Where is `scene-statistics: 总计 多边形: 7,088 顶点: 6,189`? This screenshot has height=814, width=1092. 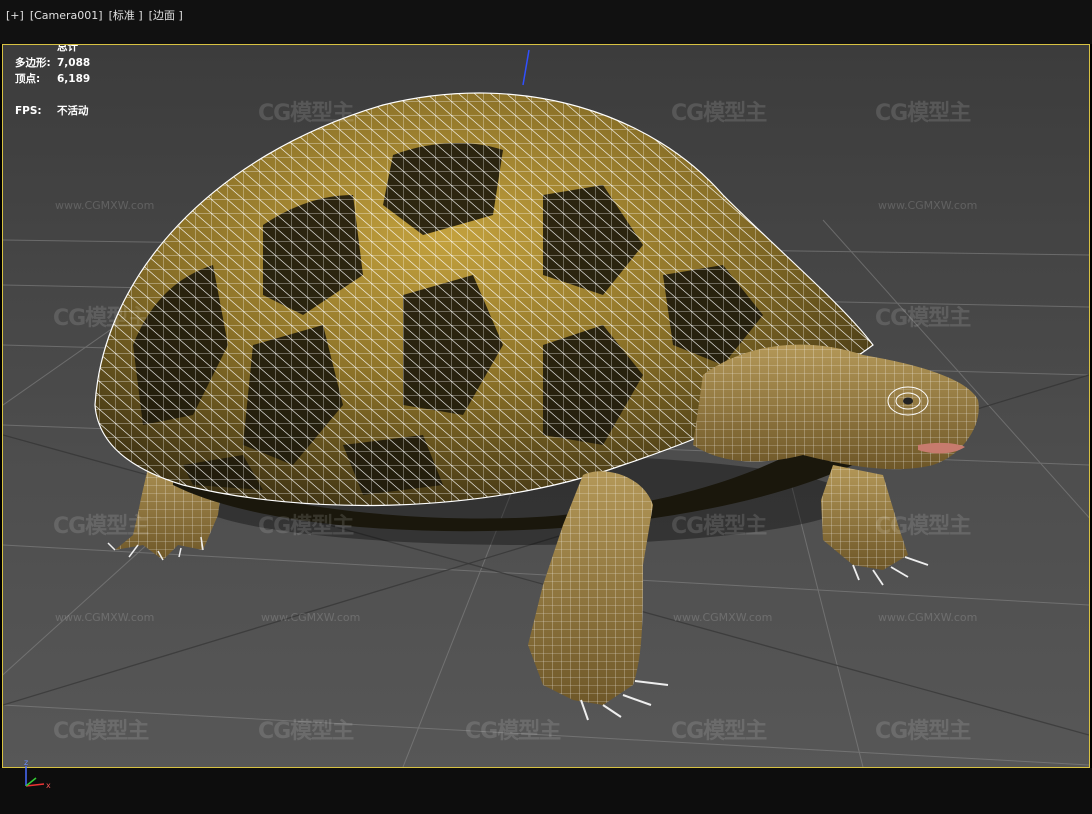
scene-statistics: 总计 多边形: 7,088 顶点: 6,189 is located at coordinates (53, 65).